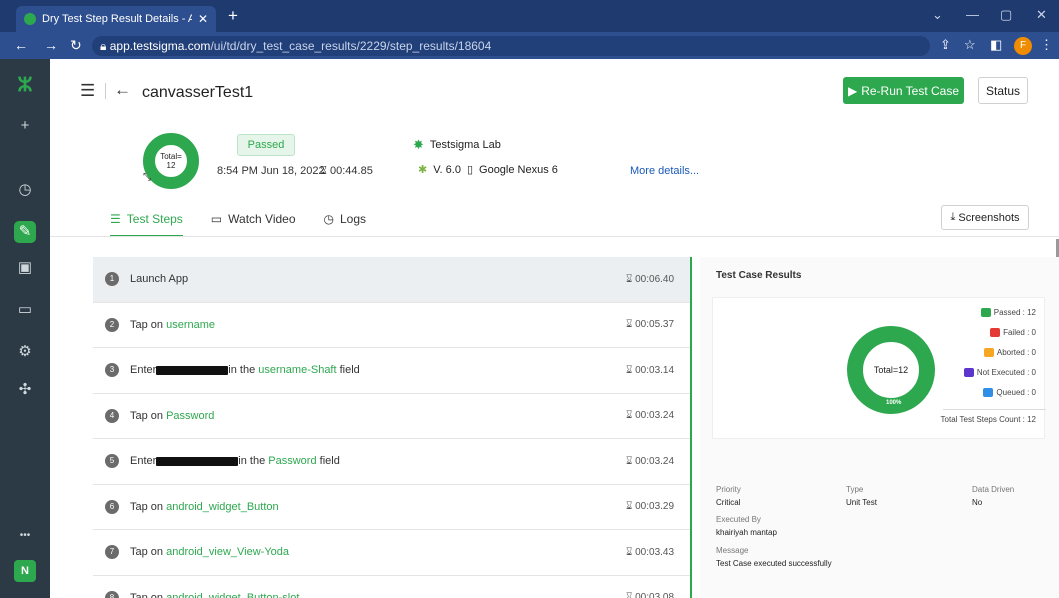  What do you see at coordinates (972, 14) in the screenshot?
I see `minimize-icon: —` at bounding box center [972, 14].